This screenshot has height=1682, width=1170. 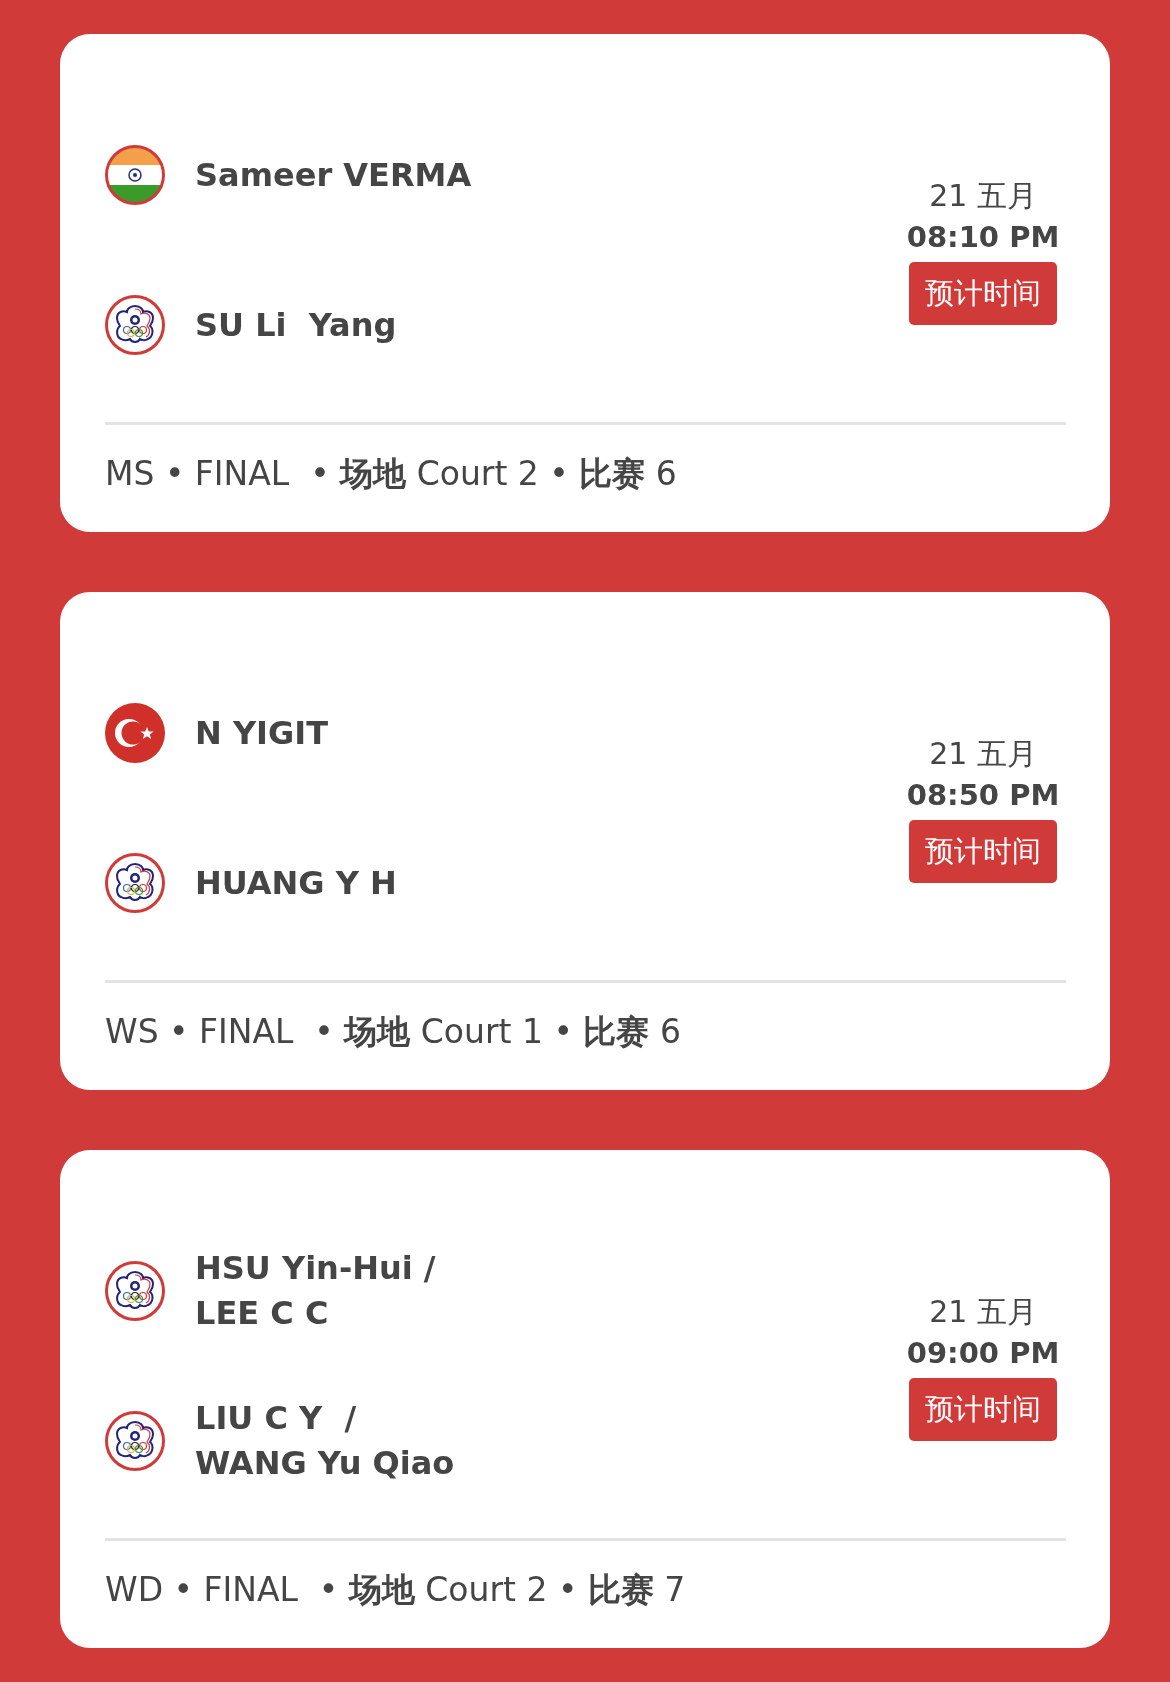 What do you see at coordinates (261, 733) in the screenshot?
I see `player-name: N YIGIT` at bounding box center [261, 733].